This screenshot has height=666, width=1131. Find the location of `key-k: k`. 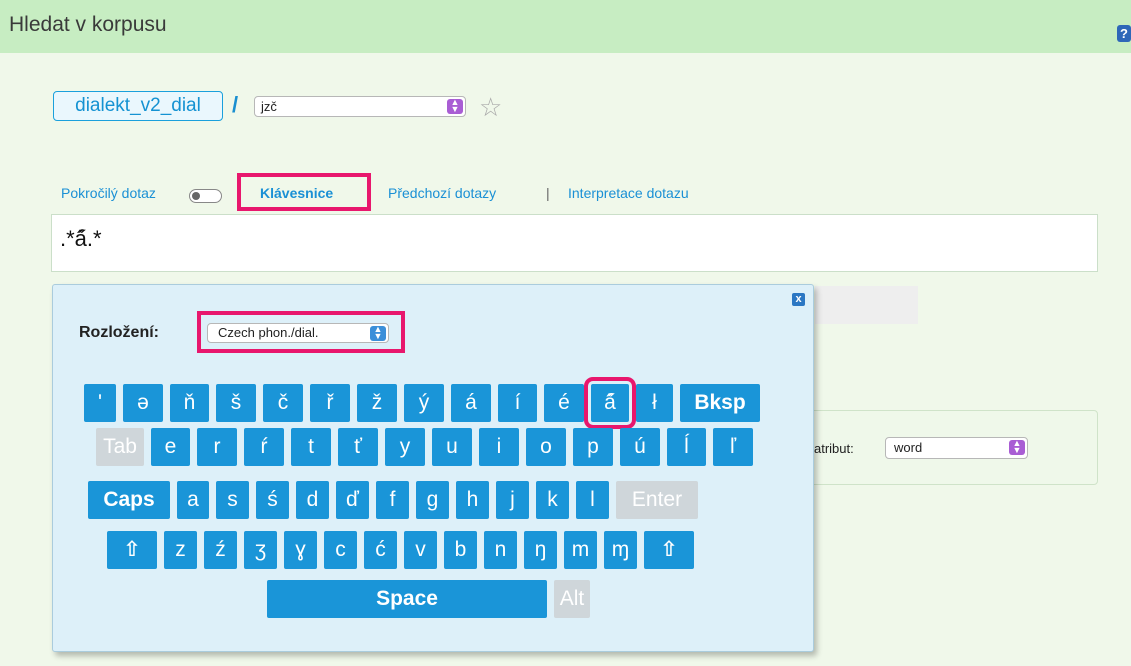

key-k: k is located at coordinates (552, 500).